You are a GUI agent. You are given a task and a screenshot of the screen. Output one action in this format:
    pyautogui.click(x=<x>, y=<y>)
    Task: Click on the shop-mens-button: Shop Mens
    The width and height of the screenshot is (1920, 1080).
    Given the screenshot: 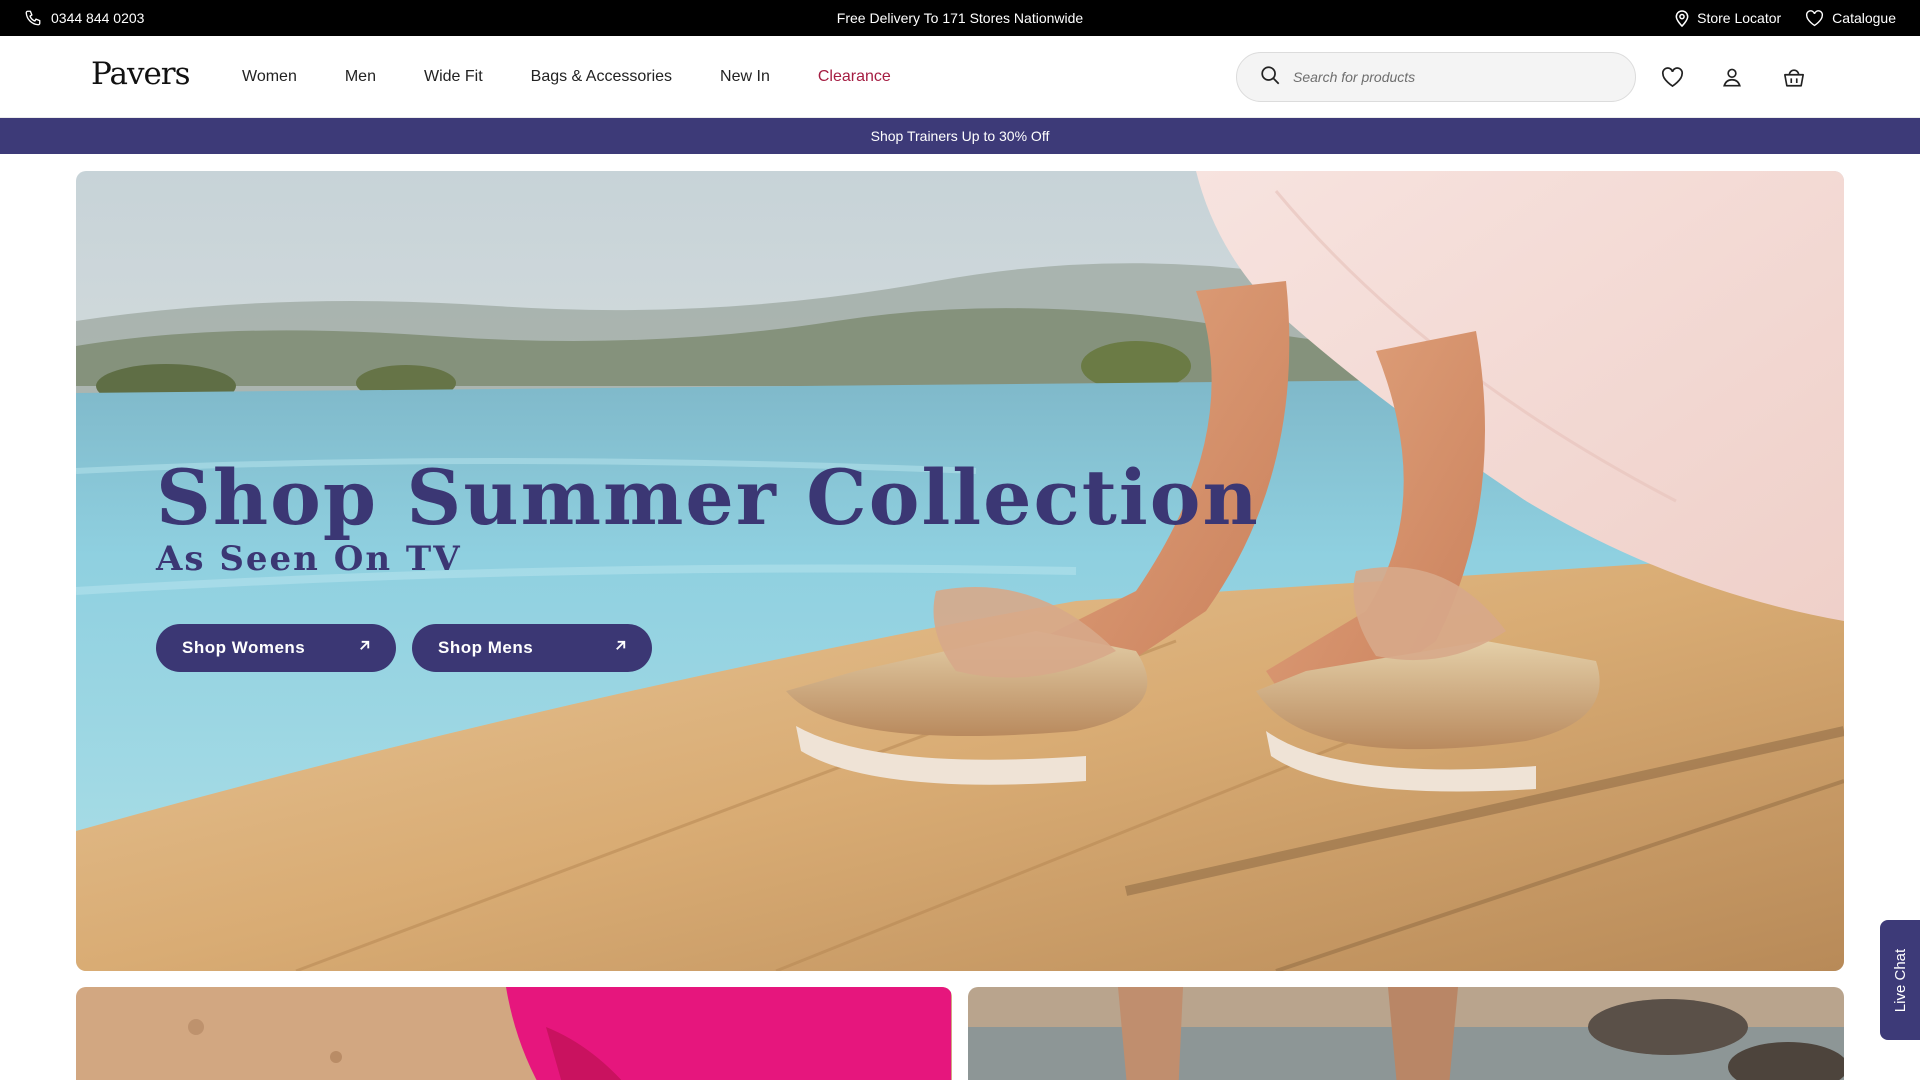 What is the action you would take?
    pyautogui.click(x=532, y=648)
    